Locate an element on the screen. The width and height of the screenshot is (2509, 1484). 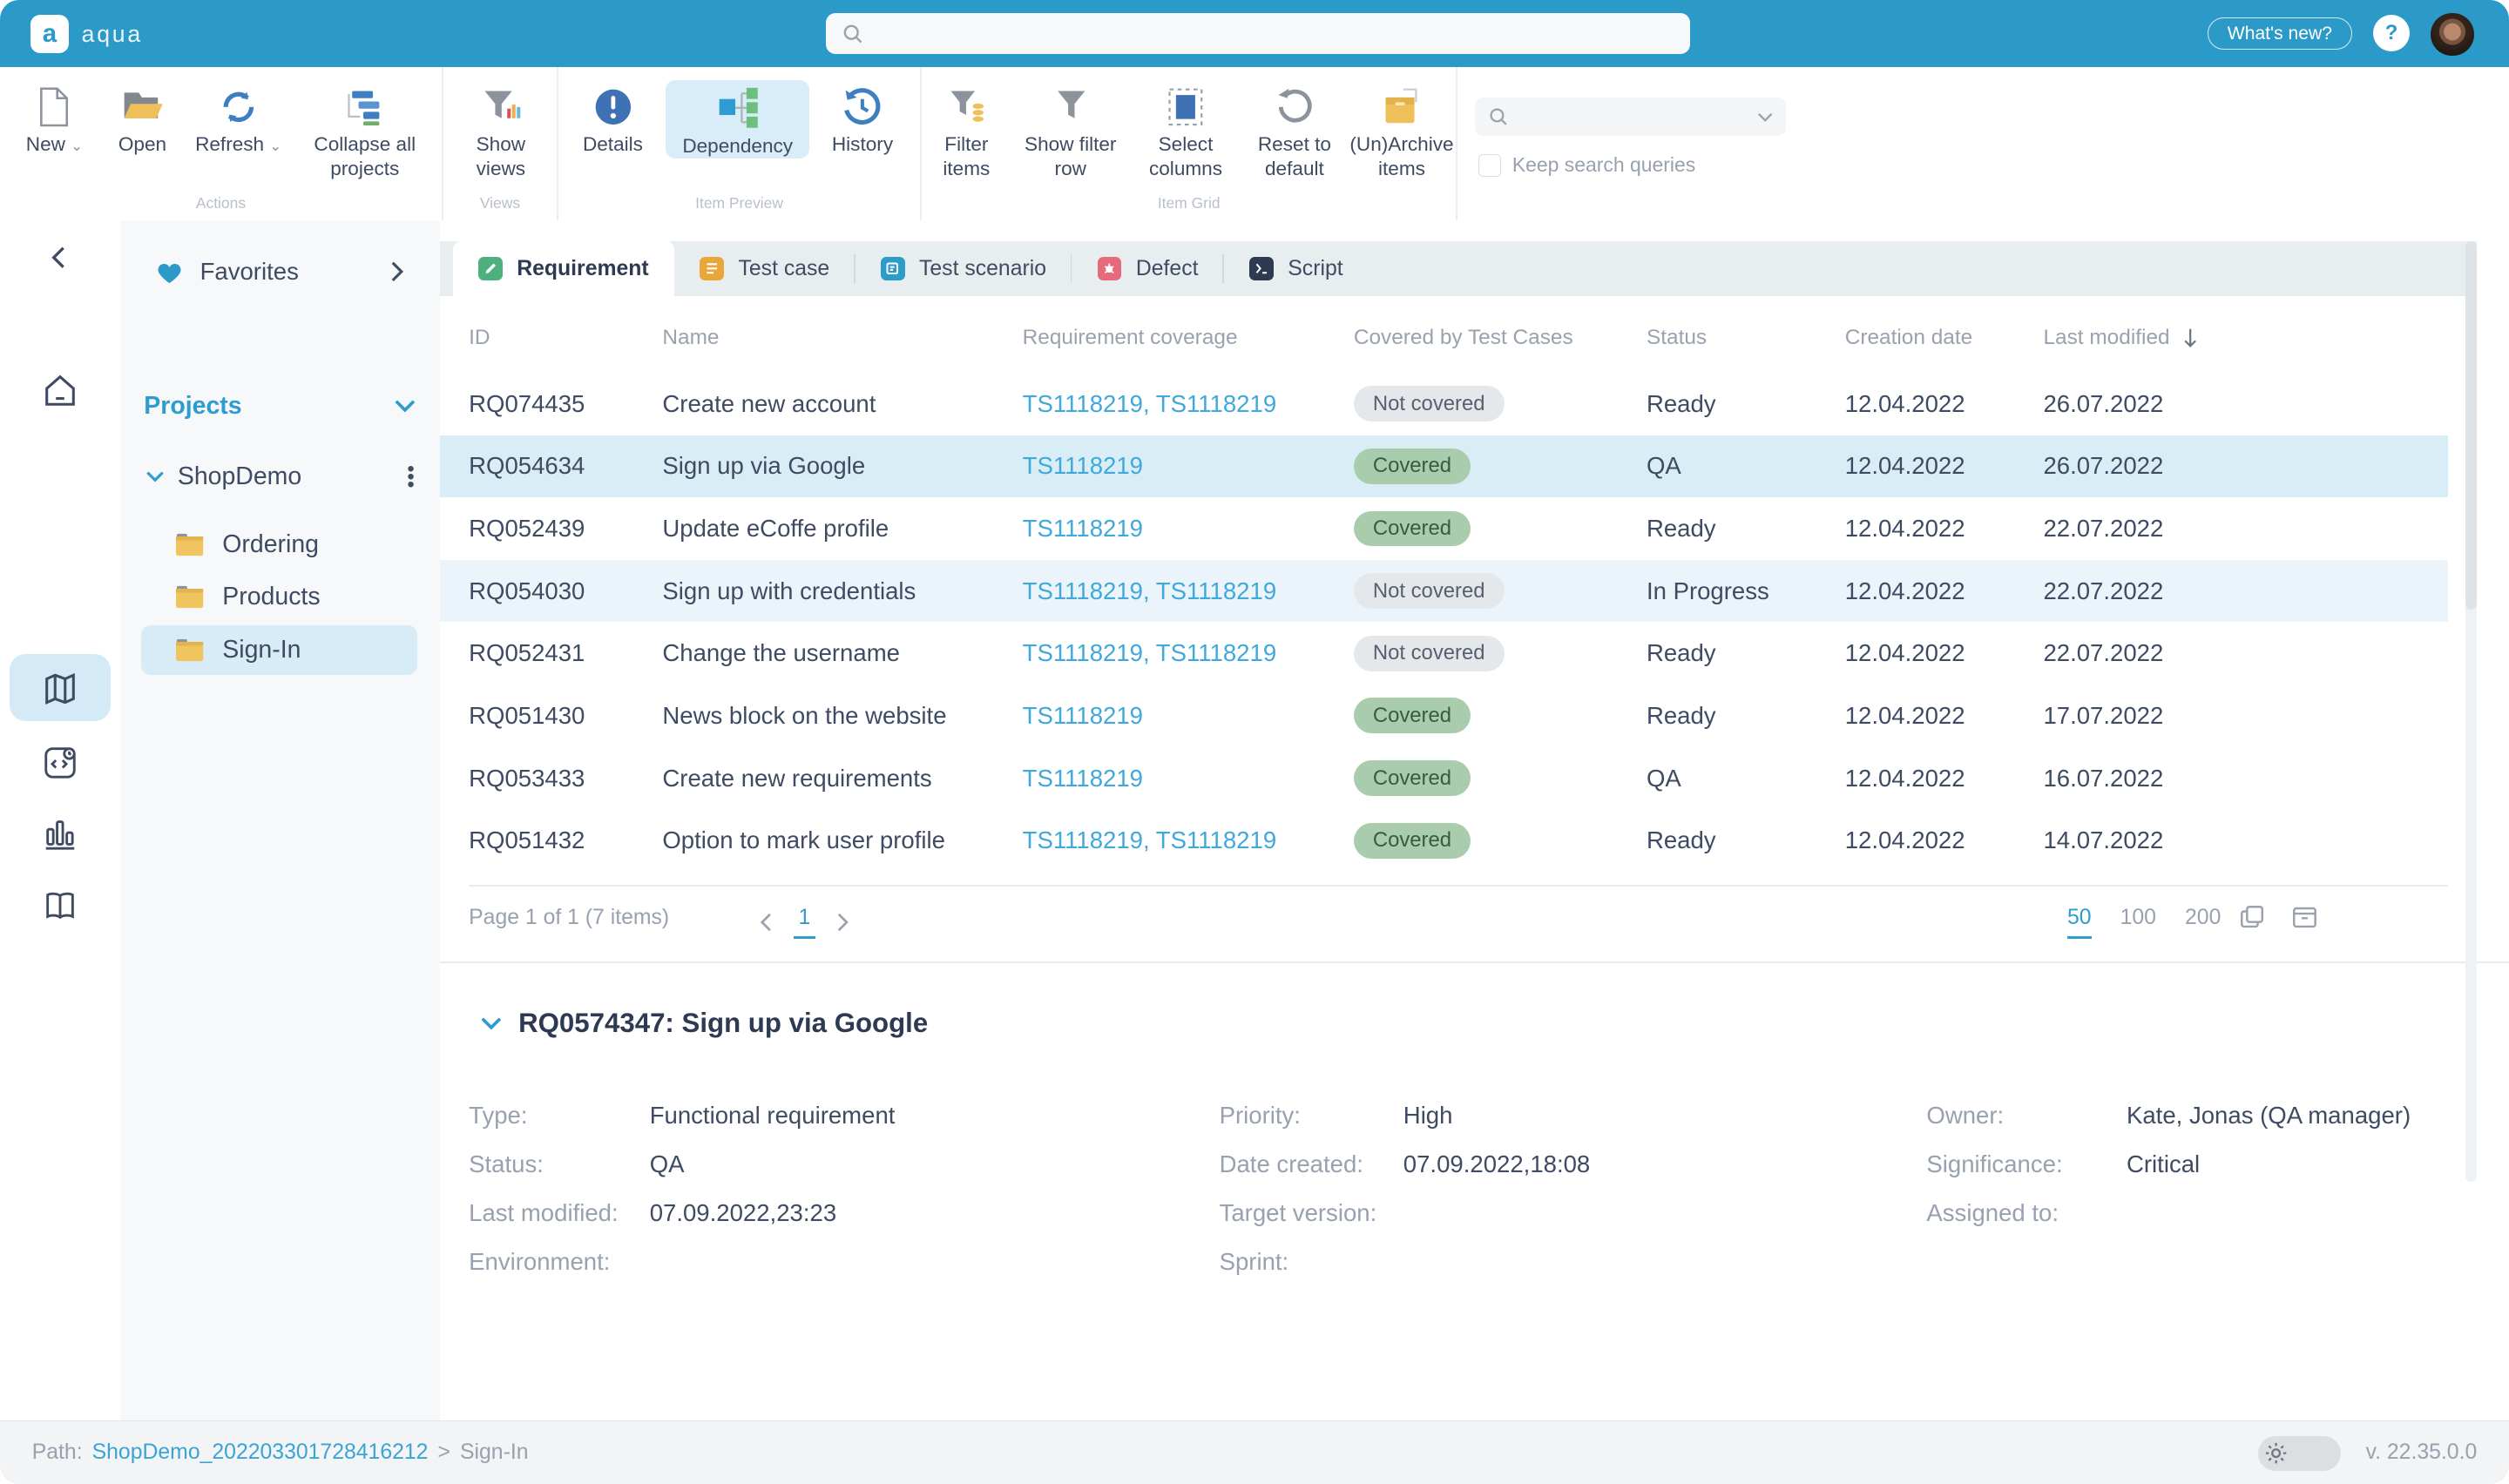
favorites-section: Favorites is located at coordinates (280, 272).